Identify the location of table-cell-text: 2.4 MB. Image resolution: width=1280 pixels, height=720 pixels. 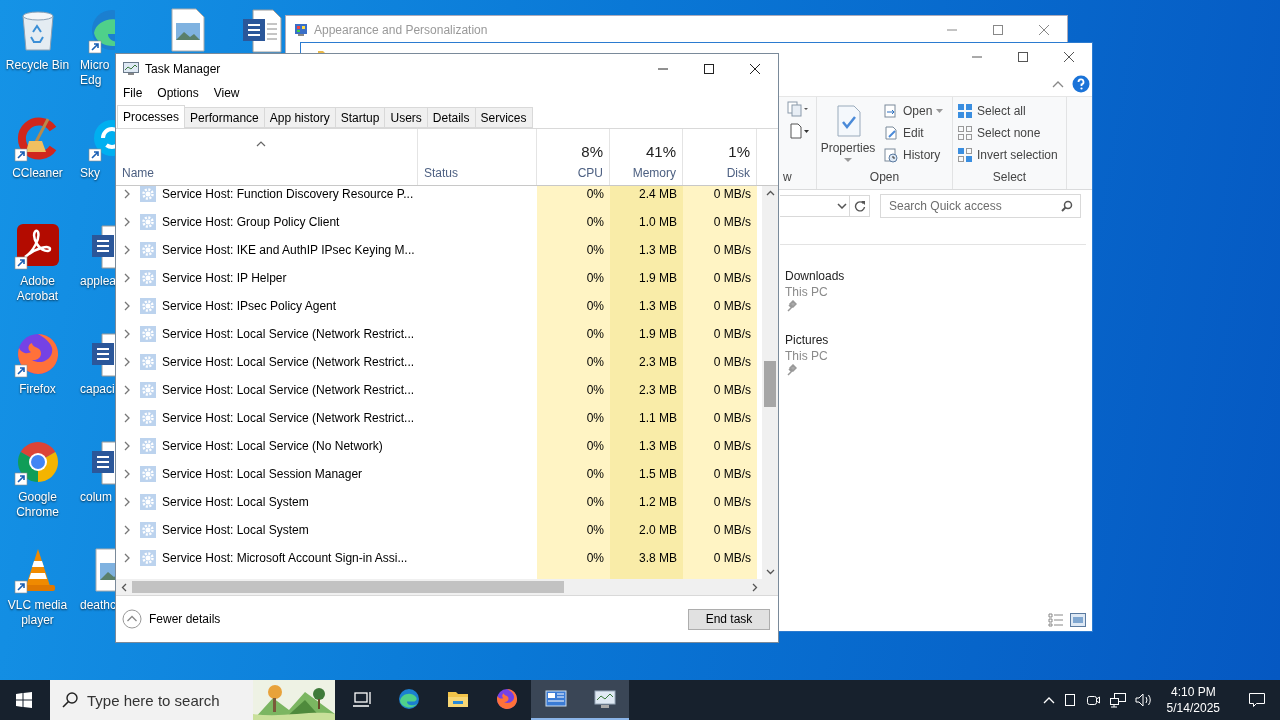
(658, 194).